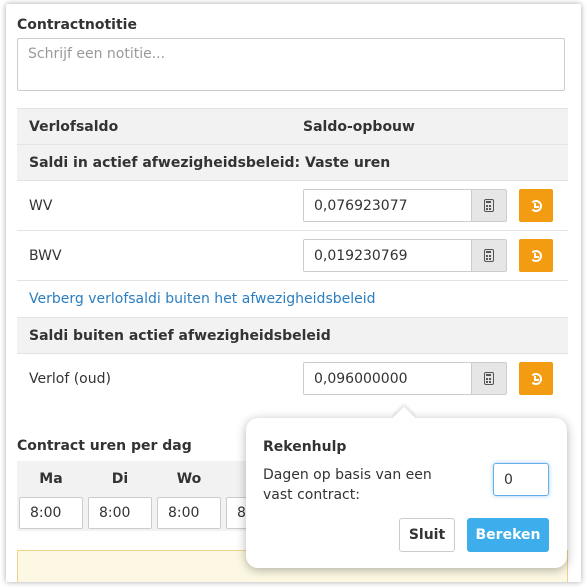 This screenshot has width=587, height=588. I want to click on day-column: Wo, so click(189, 495).